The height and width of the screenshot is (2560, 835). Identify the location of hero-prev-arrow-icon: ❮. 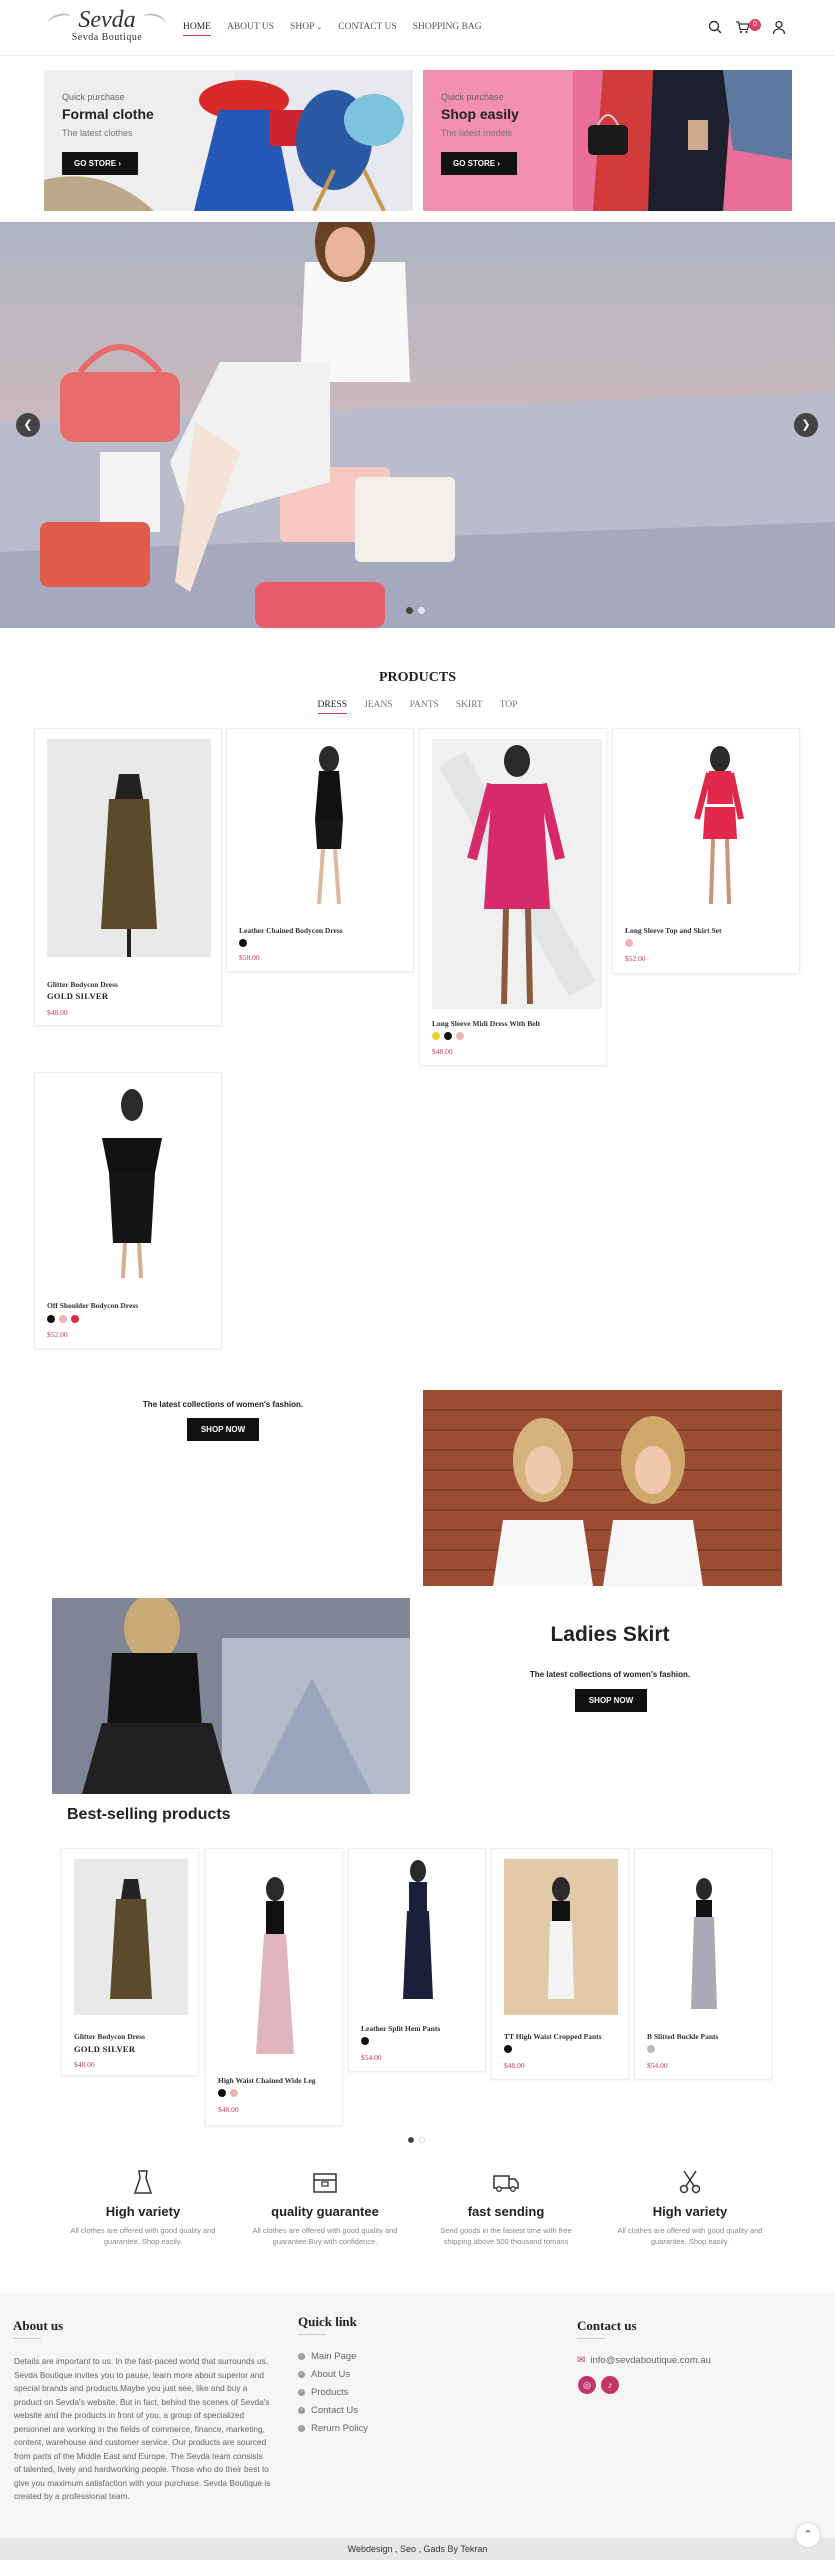
(28, 425).